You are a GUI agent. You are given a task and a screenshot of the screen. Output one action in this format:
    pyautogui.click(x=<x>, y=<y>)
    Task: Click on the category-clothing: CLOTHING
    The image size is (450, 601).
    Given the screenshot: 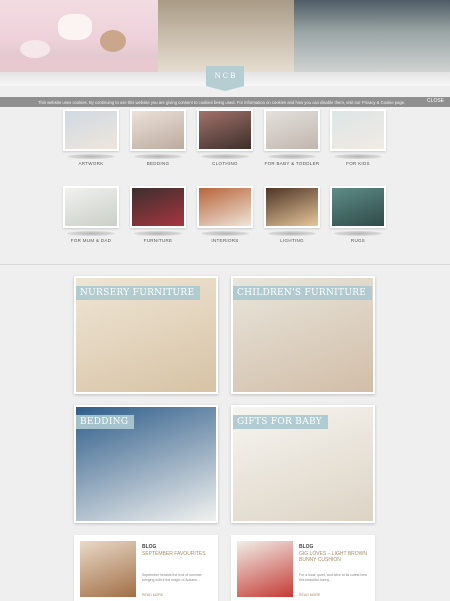 What is the action you would take?
    pyautogui.click(x=225, y=137)
    